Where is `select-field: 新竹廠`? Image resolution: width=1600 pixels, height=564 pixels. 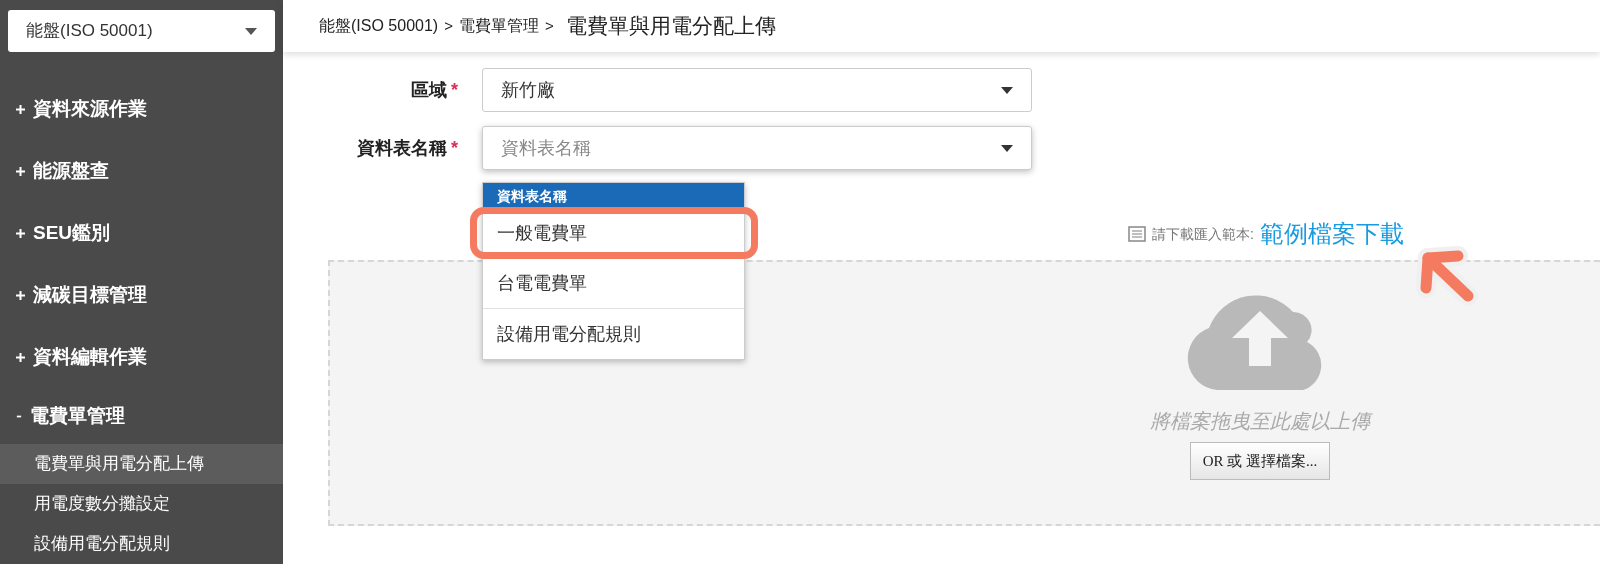
select-field: 新竹廠 is located at coordinates (757, 90).